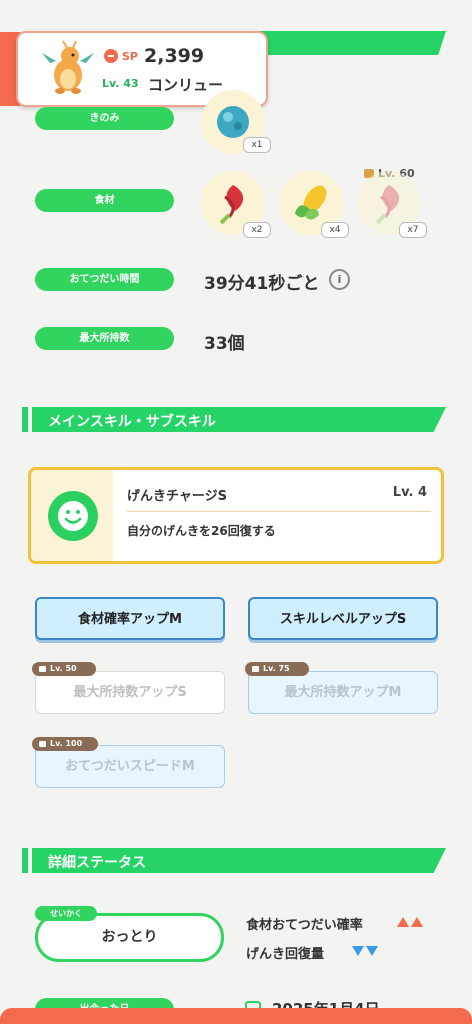  I want to click on main-skill-card: げんきチャージS Lv. 4 自分のげんきを26回復する, so click(236, 515).